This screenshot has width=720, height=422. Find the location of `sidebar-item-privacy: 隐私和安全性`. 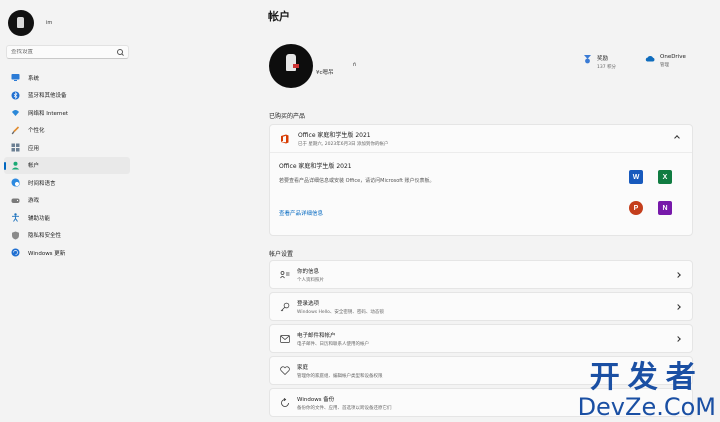

sidebar-item-privacy: 隐私和安全性 is located at coordinates (67, 236).